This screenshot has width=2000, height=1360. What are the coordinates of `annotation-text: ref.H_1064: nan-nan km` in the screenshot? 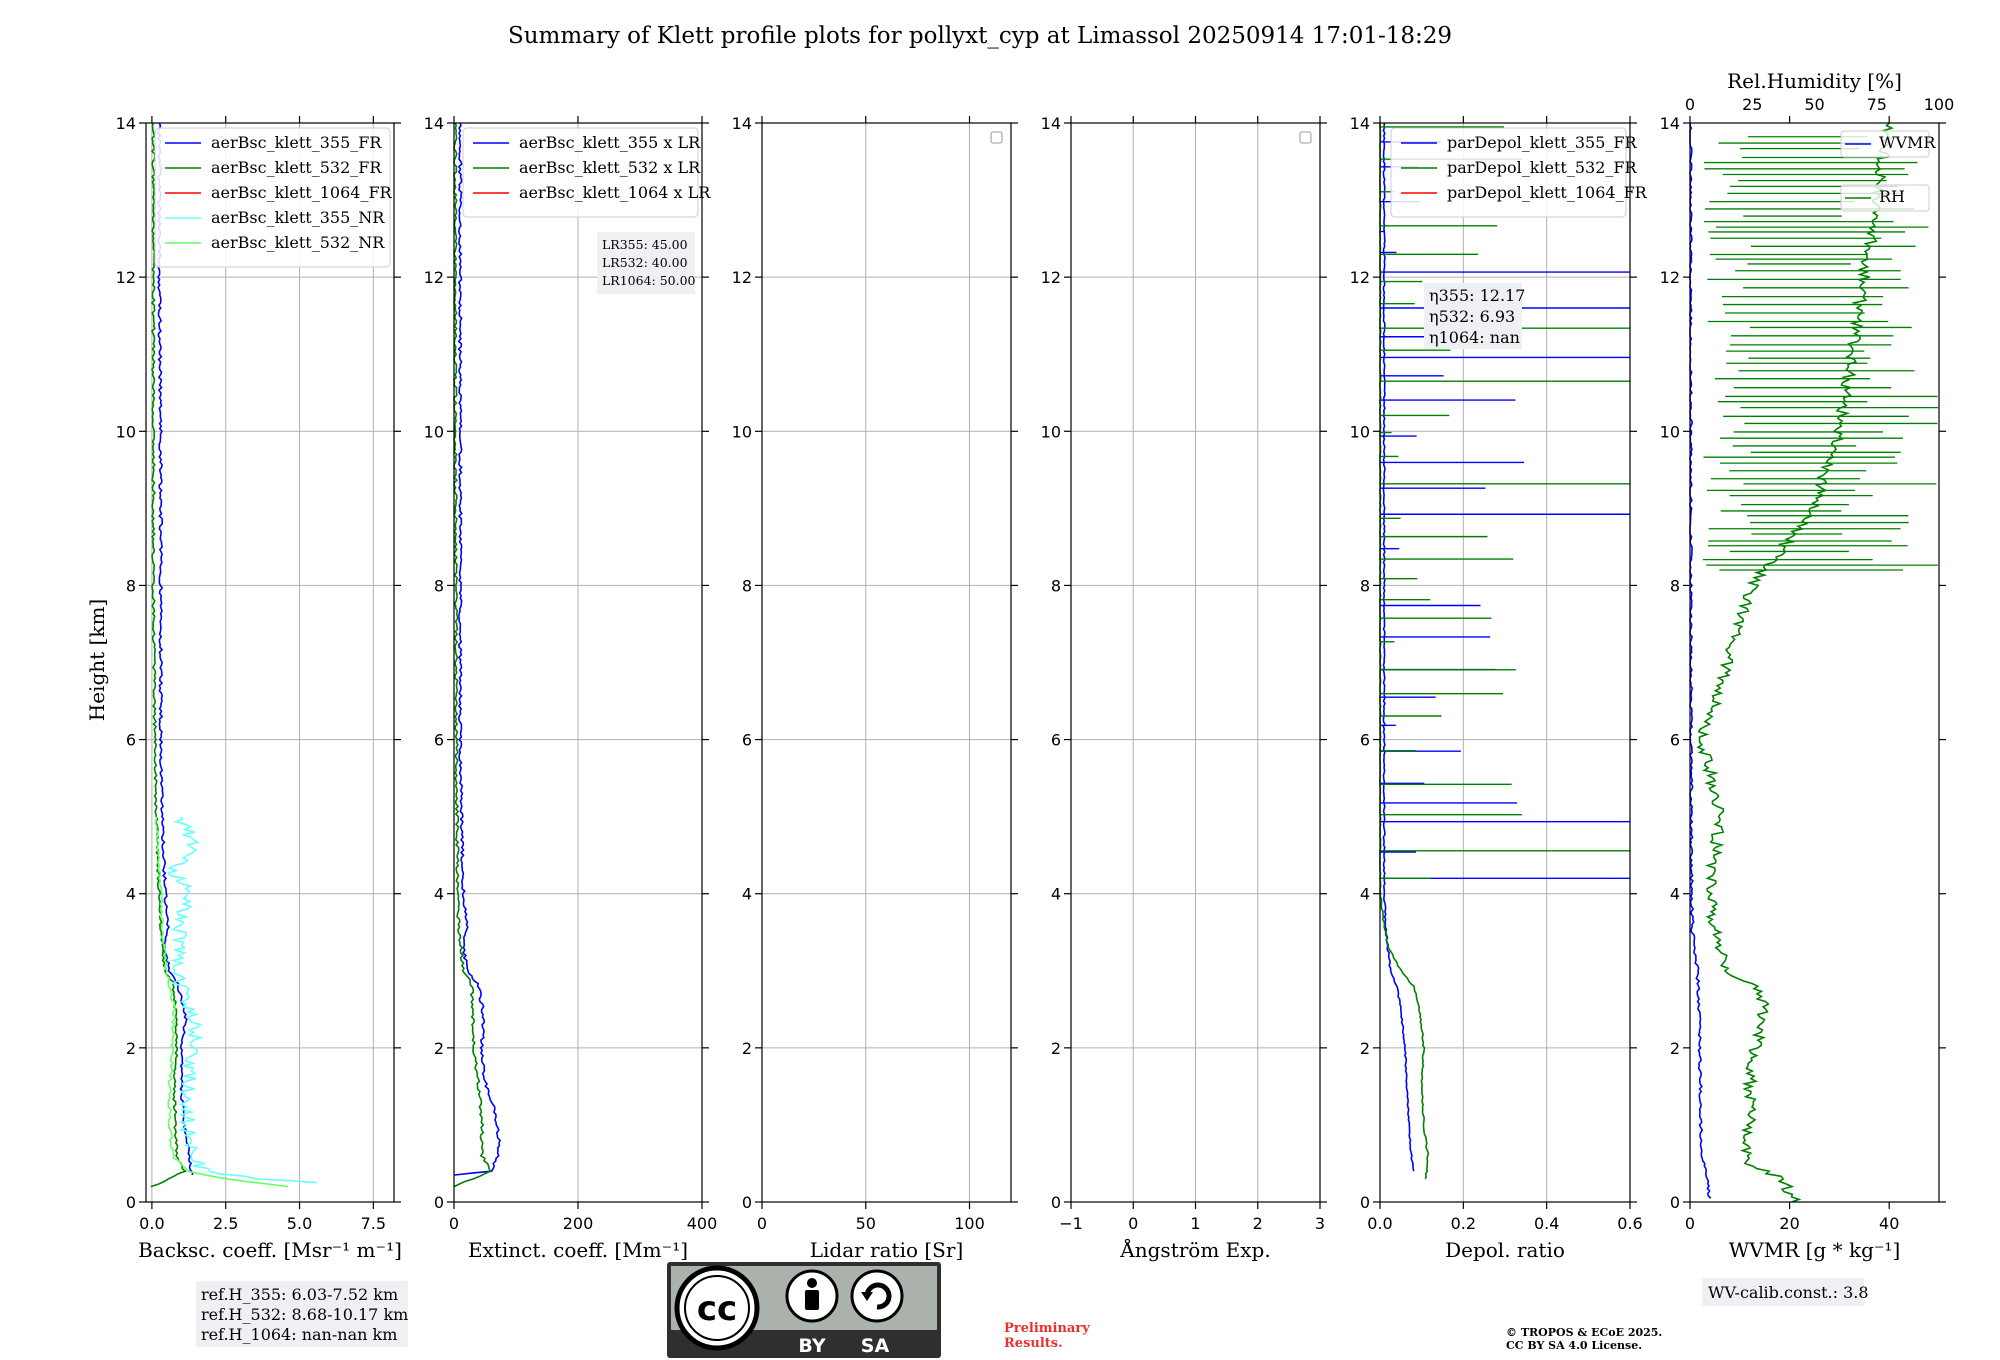 It's located at (299, 1334).